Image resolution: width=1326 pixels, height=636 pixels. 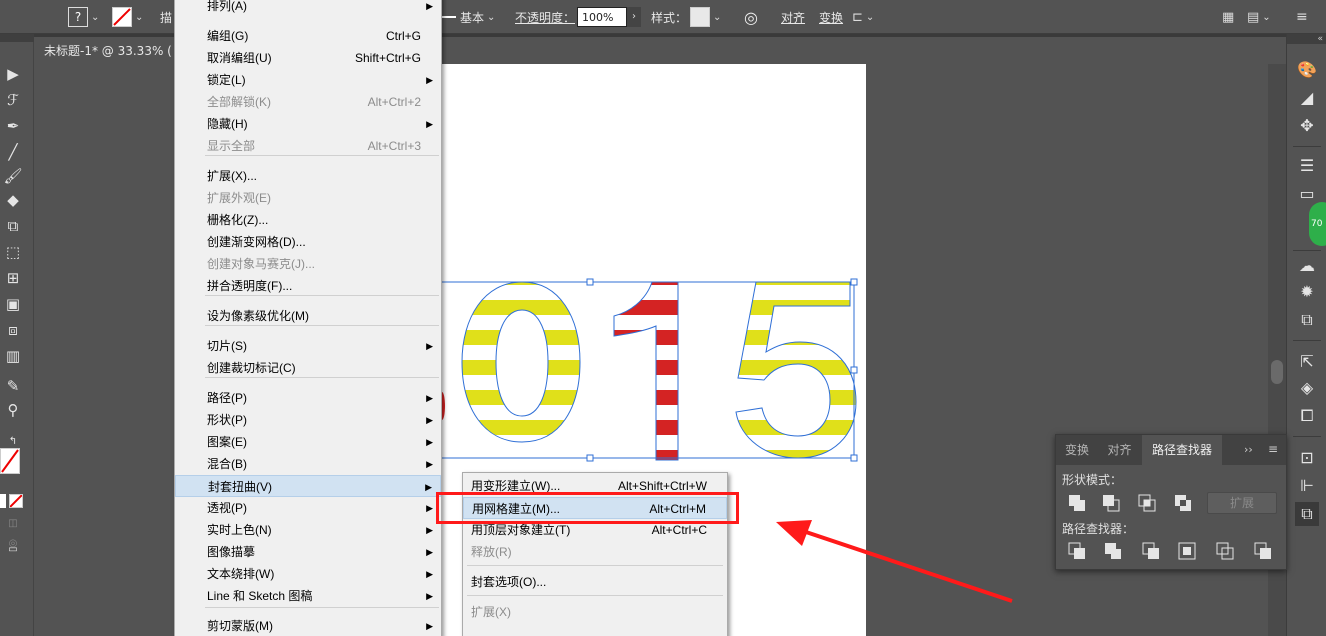 I want to click on export-icon: ⇱, so click(x=1307, y=362).